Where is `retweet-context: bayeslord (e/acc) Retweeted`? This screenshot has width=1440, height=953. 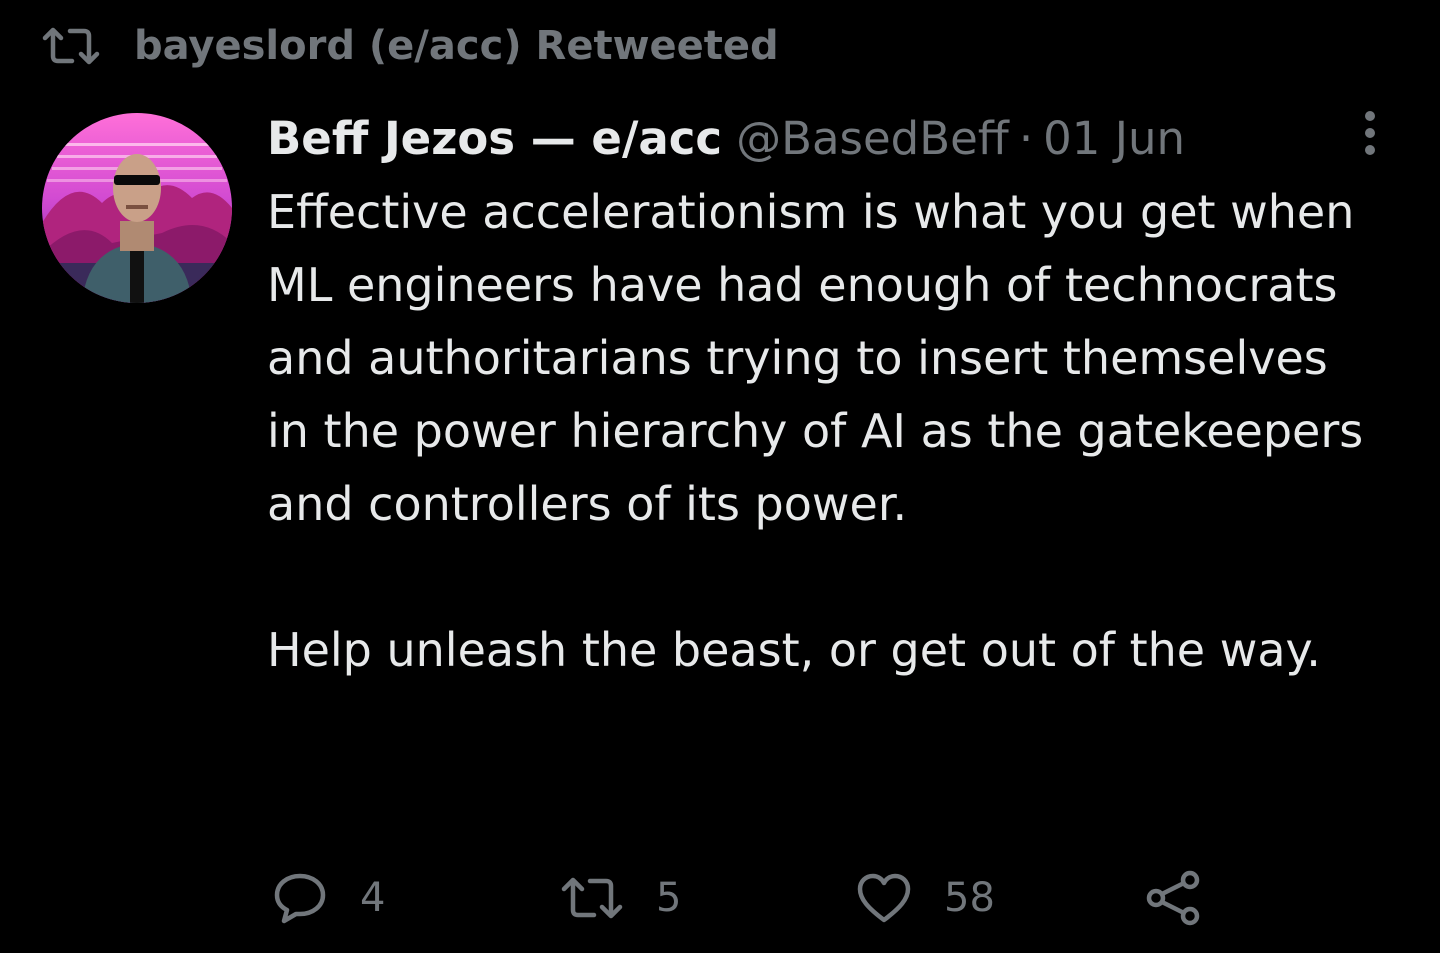
retweet-context: bayeslord (e/acc) Retweeted is located at coordinates (410, 46).